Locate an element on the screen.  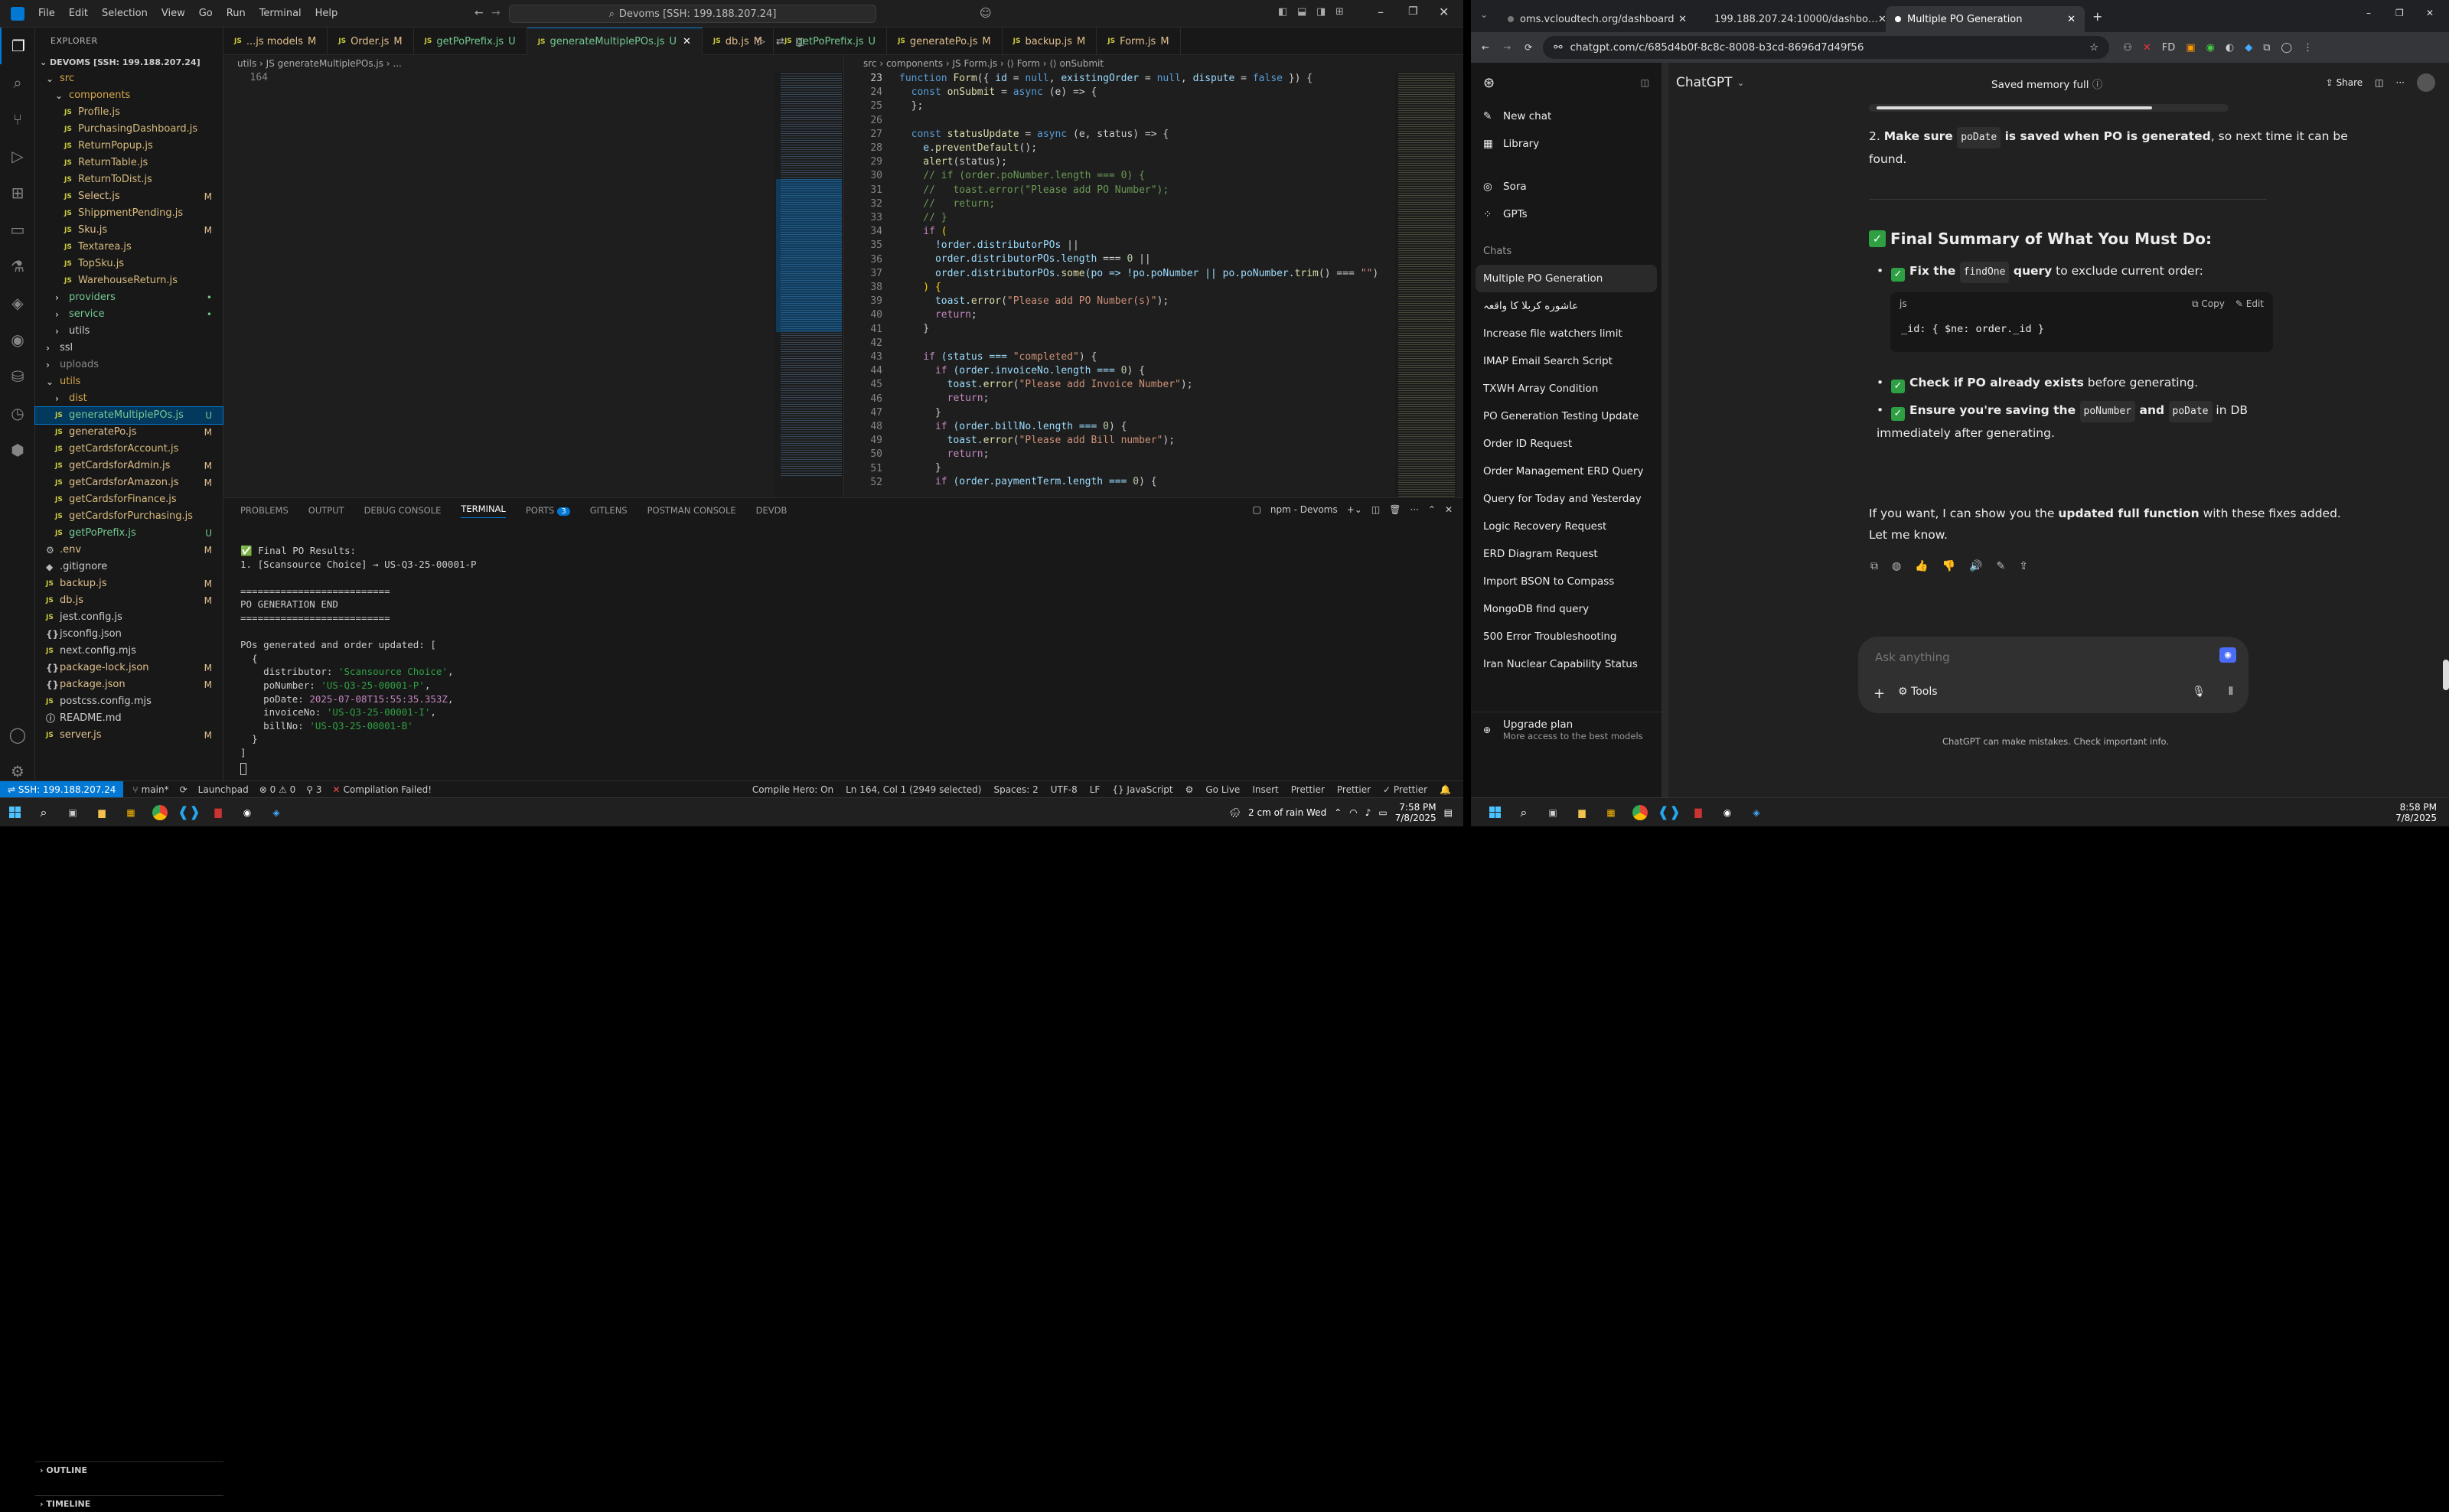
launchpad-status: Launchpad is located at coordinates (223, 789).